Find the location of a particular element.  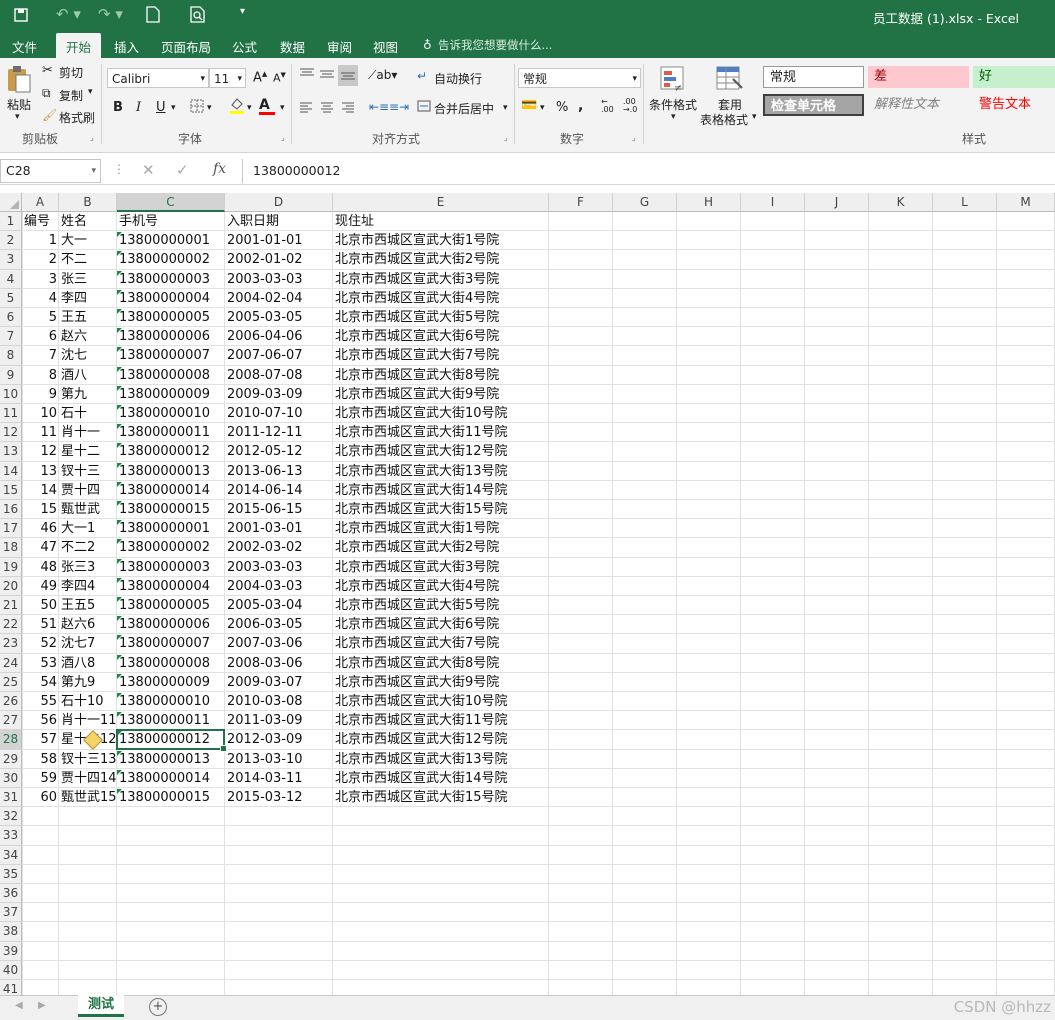

row-header: 35 is located at coordinates (11, 874).